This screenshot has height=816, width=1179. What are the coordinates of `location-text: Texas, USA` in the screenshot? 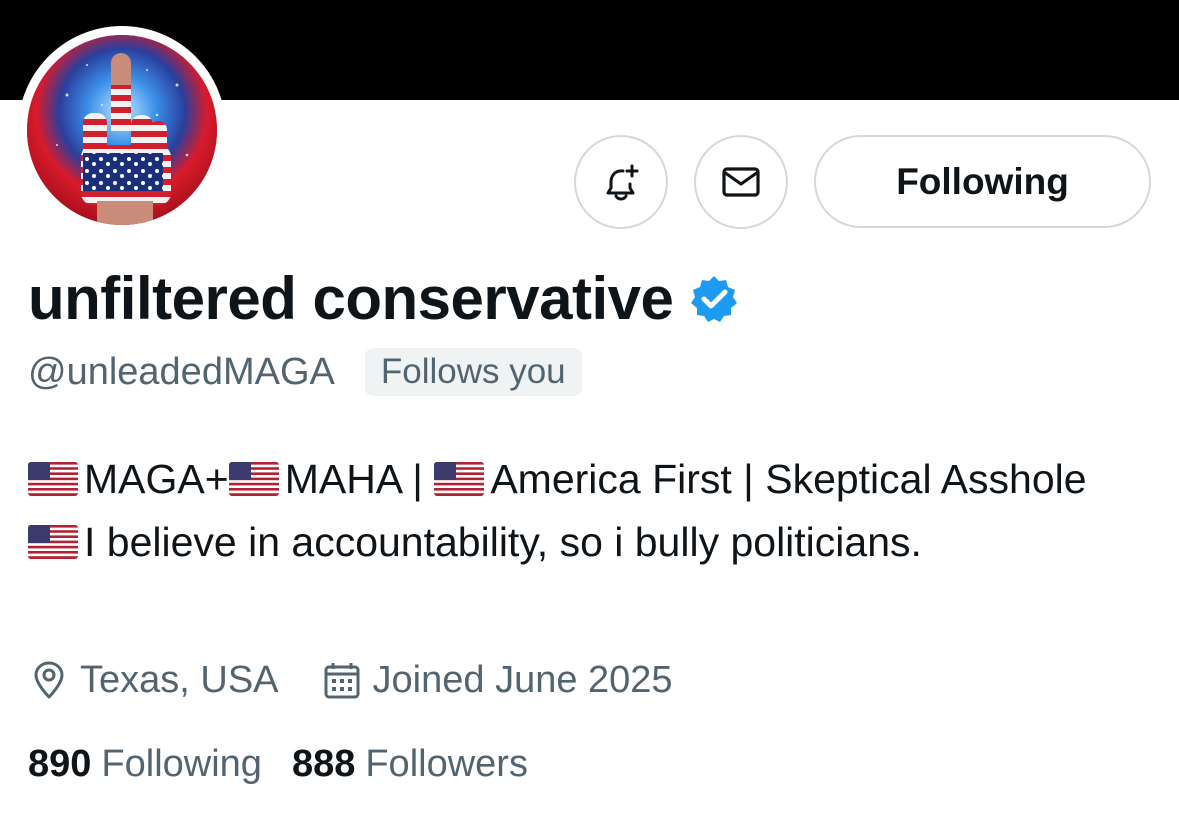 It's located at (179, 680).